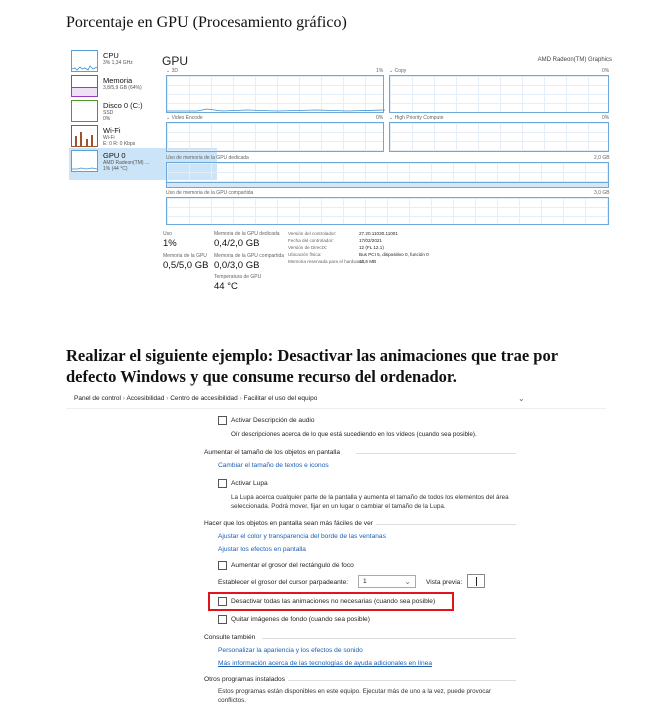  Describe the element at coordinates (249, 483) in the screenshot. I see `magnifier-label: Activar Lupa` at that location.